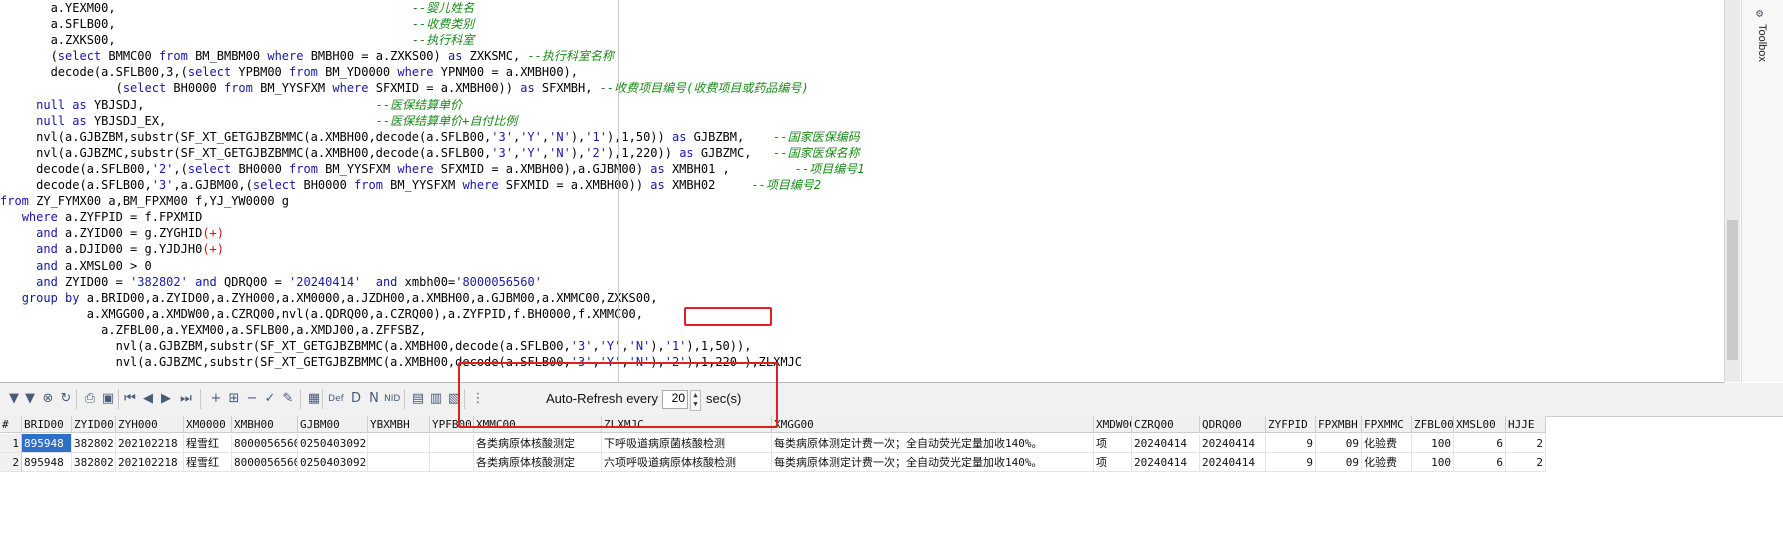  Describe the element at coordinates (30, 399) in the screenshot. I see `filter-clear-icon: ▼` at that location.